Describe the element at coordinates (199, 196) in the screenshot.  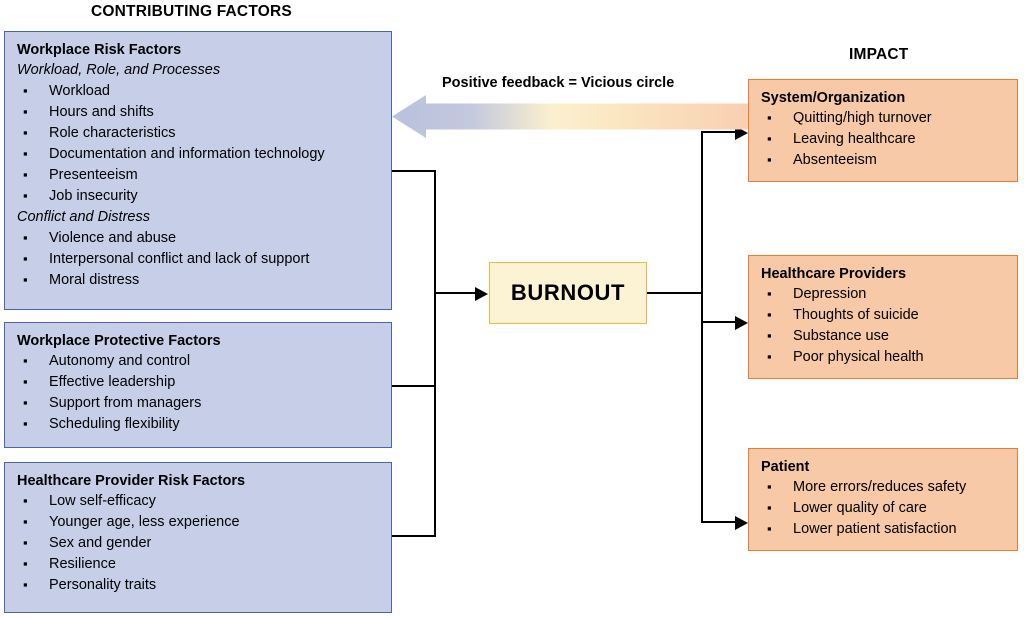
I see `list-item: Job insecurity` at that location.